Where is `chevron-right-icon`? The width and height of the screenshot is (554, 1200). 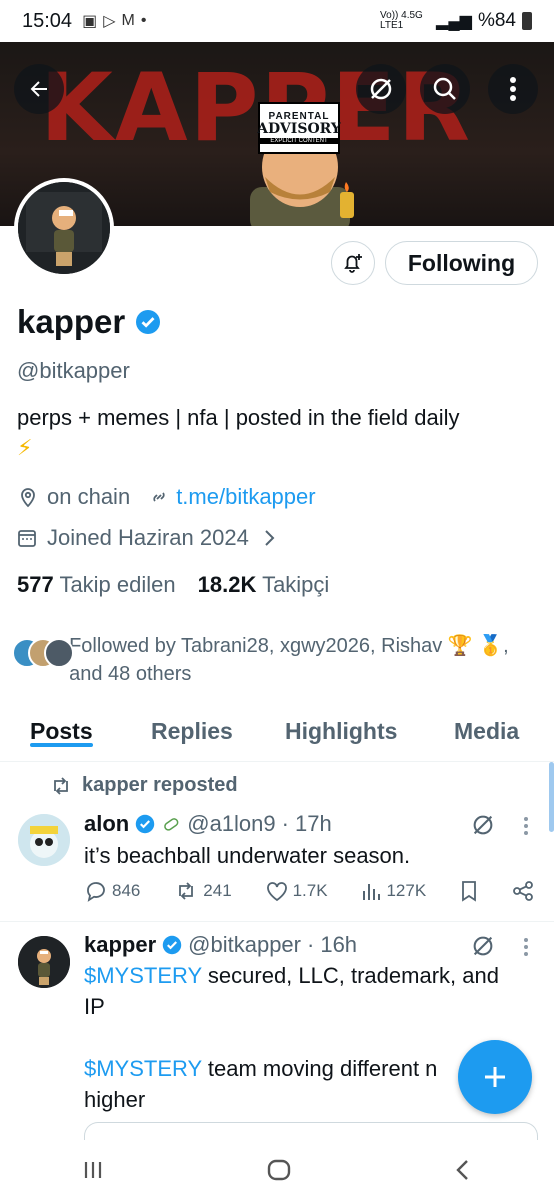
chevron-right-icon is located at coordinates (270, 538).